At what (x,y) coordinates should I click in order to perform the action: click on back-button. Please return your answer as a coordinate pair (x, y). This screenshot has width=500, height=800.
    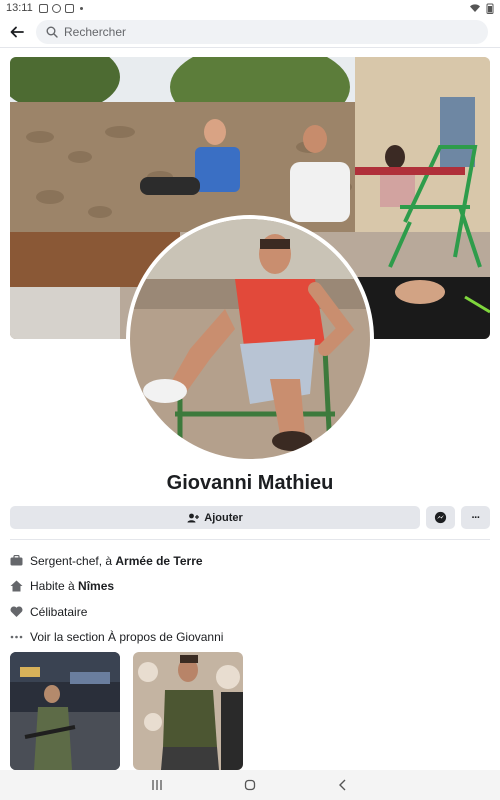
    Looking at the image, I should click on (17, 32).